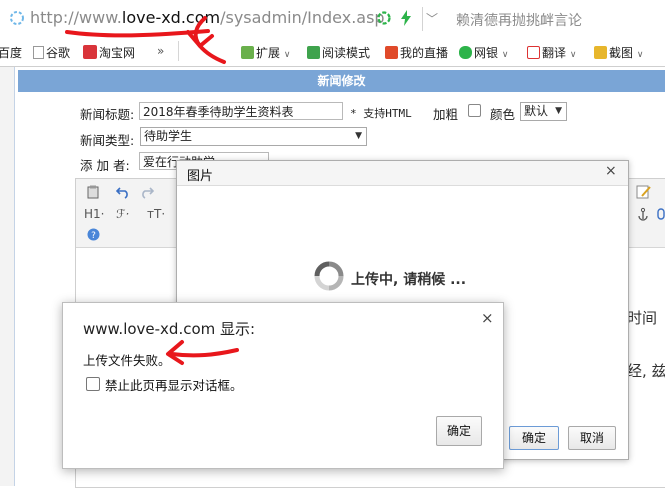  What do you see at coordinates (241, 111) in the screenshot?
I see `title-input: 2018年春季待助学生资料表` at bounding box center [241, 111].